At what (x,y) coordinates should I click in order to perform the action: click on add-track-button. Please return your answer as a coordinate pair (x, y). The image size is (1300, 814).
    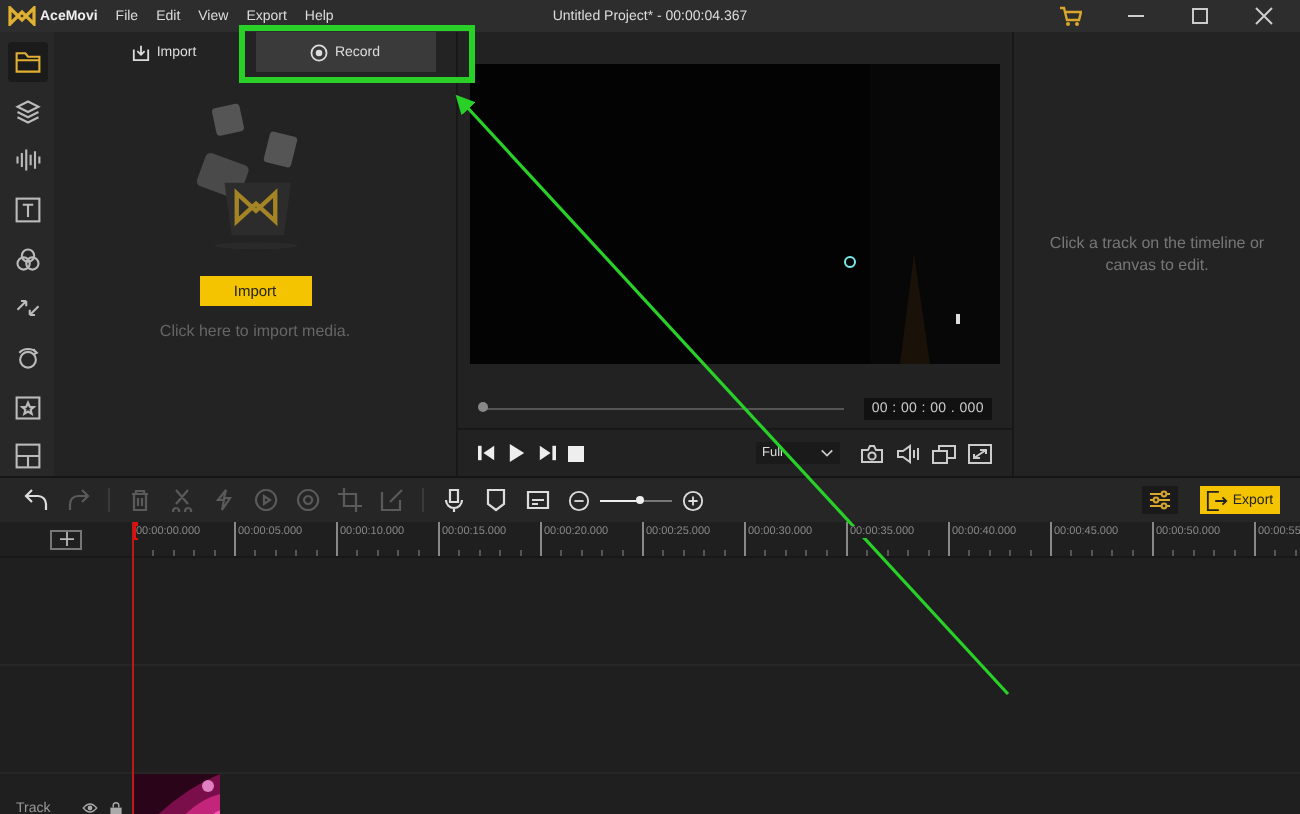
    Looking at the image, I should click on (66, 539).